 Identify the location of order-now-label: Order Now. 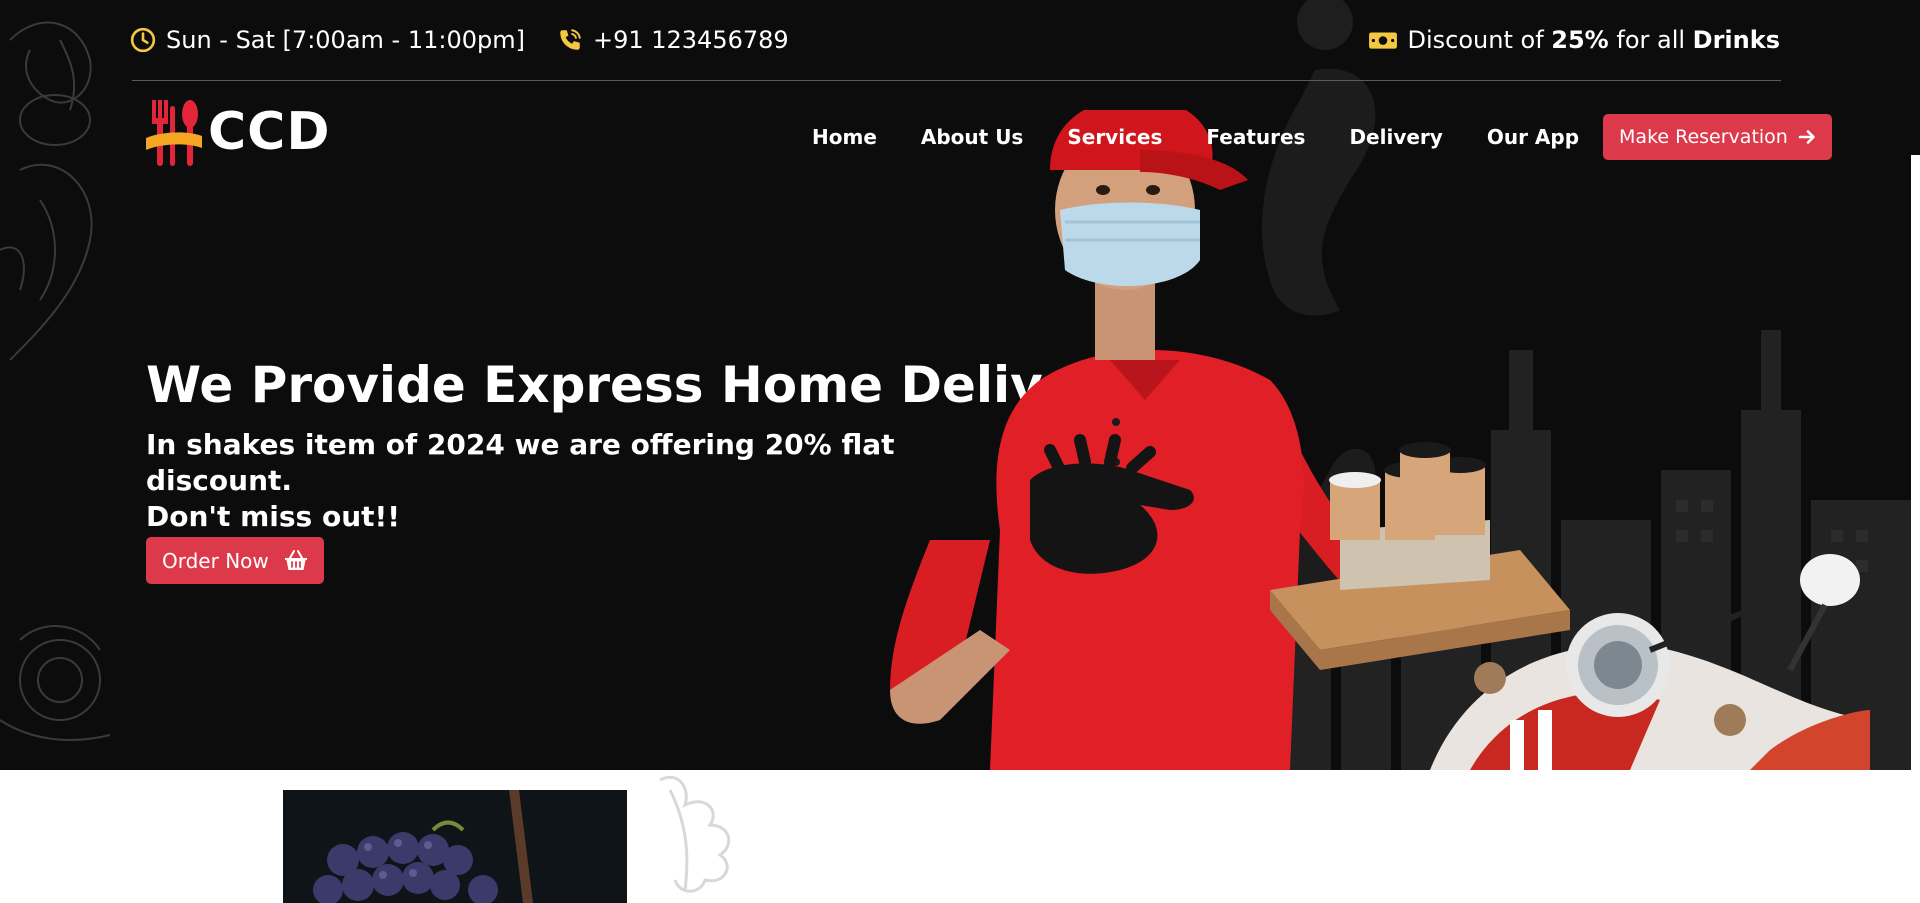
(215, 560).